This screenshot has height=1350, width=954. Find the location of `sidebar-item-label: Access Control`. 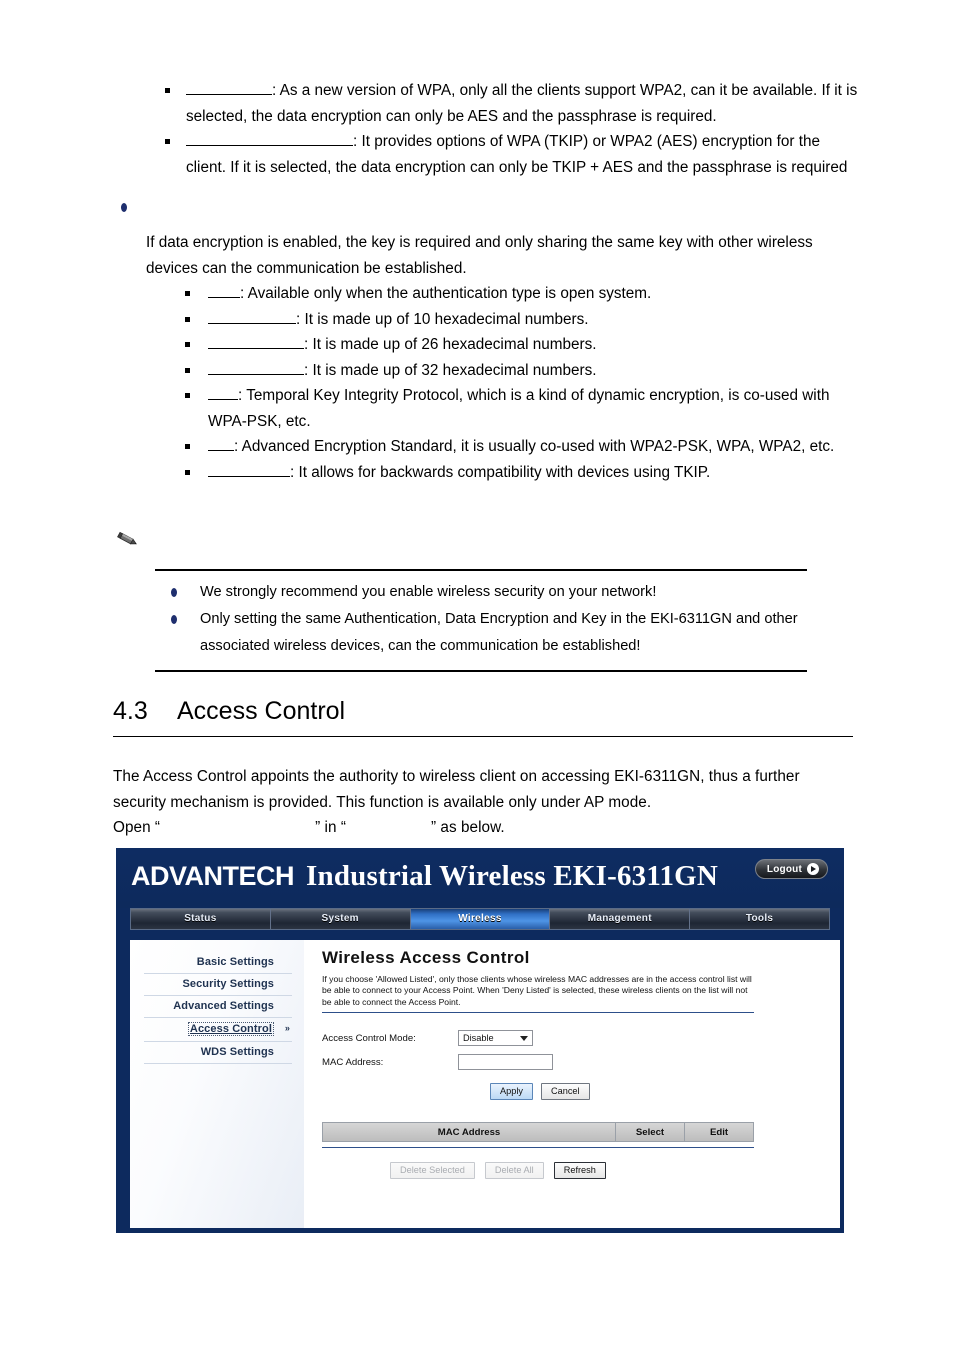

sidebar-item-label: Access Control is located at coordinates (230, 1029).